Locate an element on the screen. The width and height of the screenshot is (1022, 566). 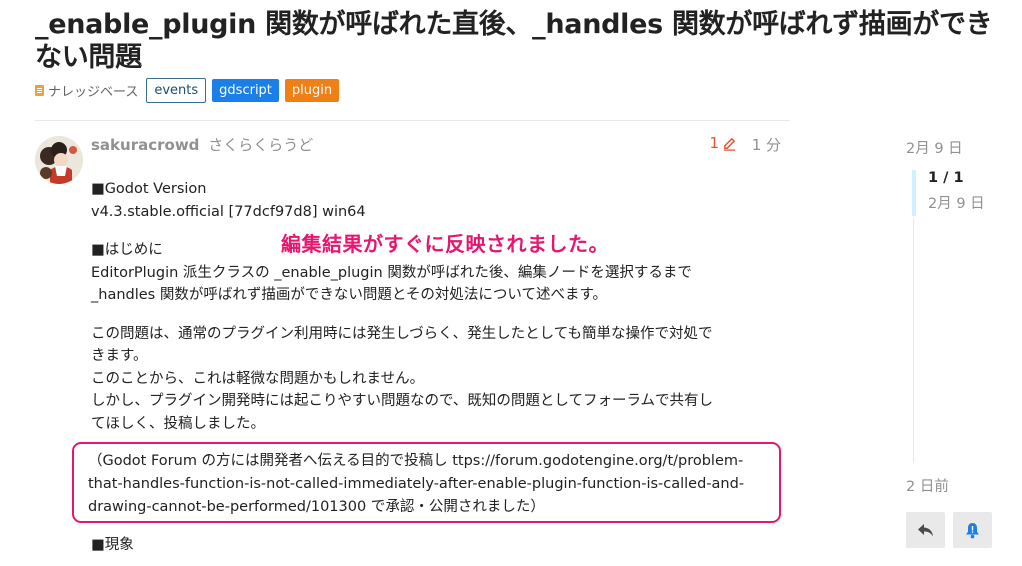
godot-version-heading: ■Godot Version is located at coordinates (149, 189).